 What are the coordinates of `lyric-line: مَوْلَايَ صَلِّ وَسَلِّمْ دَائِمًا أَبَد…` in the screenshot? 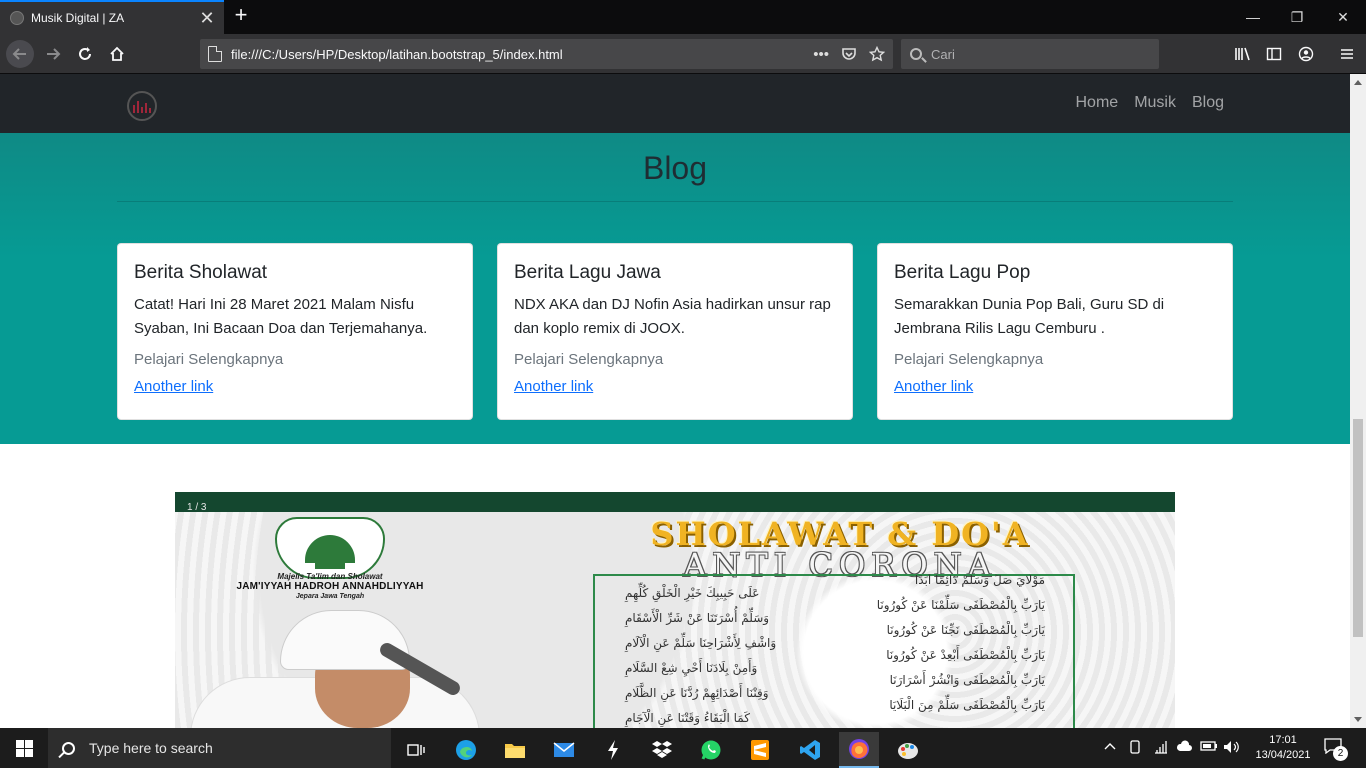 It's located at (979, 580).